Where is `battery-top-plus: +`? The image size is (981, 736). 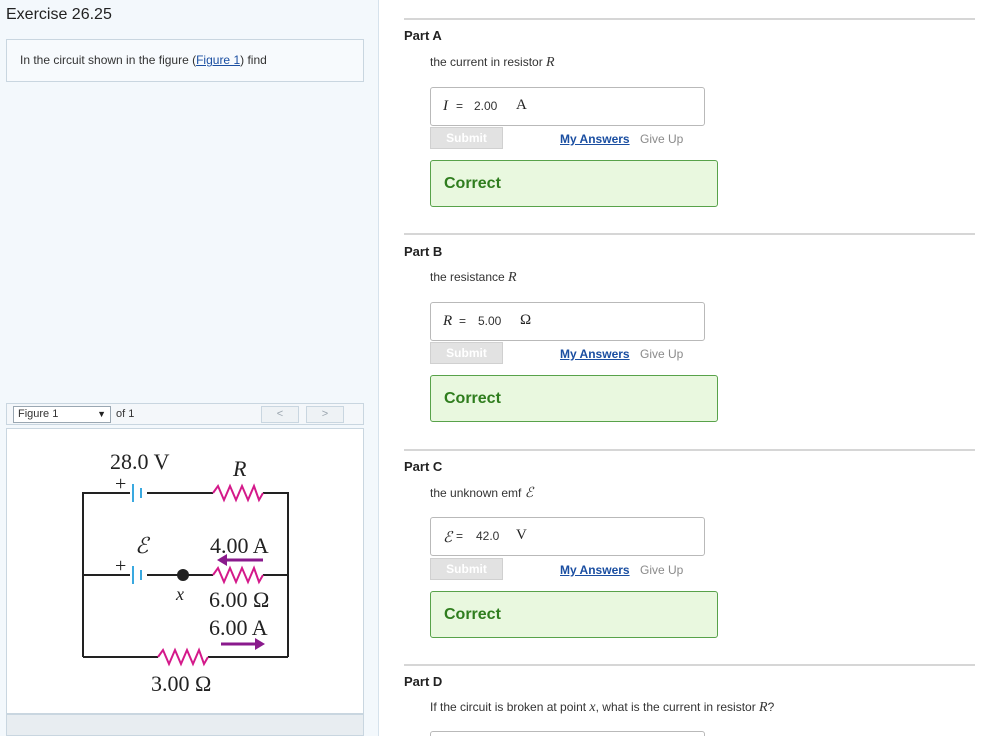 battery-top-plus: + is located at coordinates (120, 484).